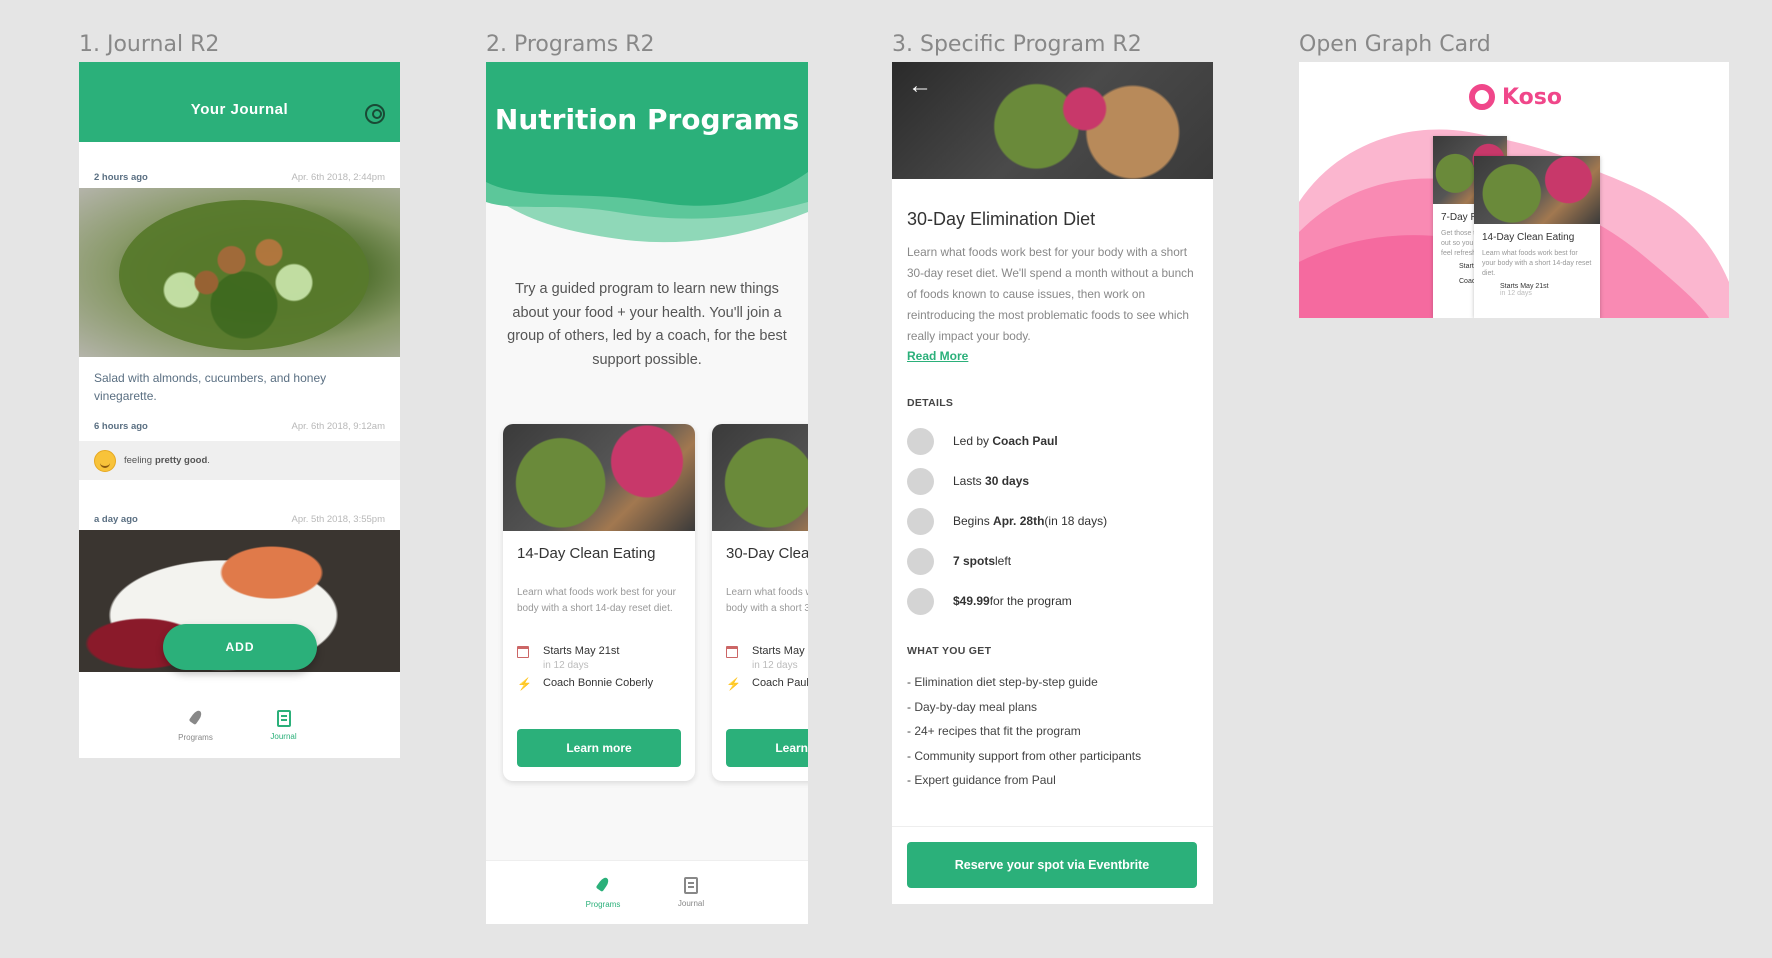 This screenshot has width=1772, height=958. I want to click on entry-time-ago: 2 hours ago, so click(121, 177).